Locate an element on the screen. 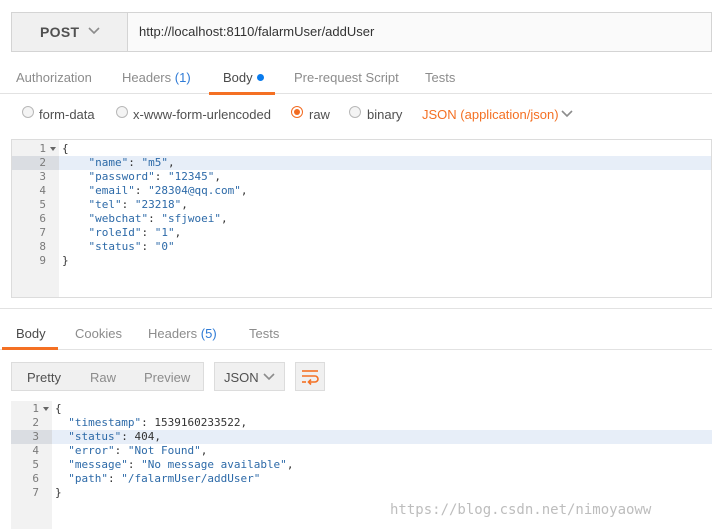  tab-pre-request-script: Pre-request Script is located at coordinates (346, 77).